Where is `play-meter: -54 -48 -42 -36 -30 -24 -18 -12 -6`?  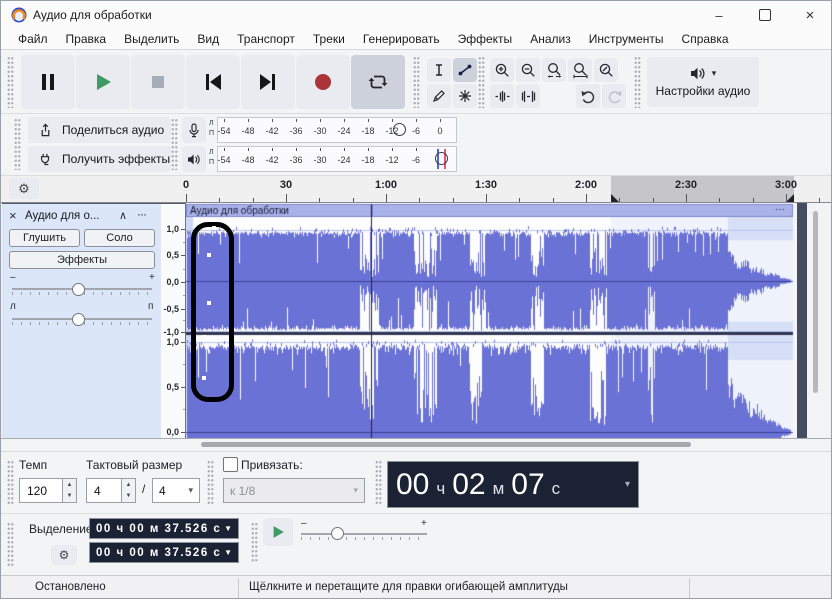
play-meter: -54 -48 -42 -36 -30 -24 -18 -12 -6 is located at coordinates (337, 159).